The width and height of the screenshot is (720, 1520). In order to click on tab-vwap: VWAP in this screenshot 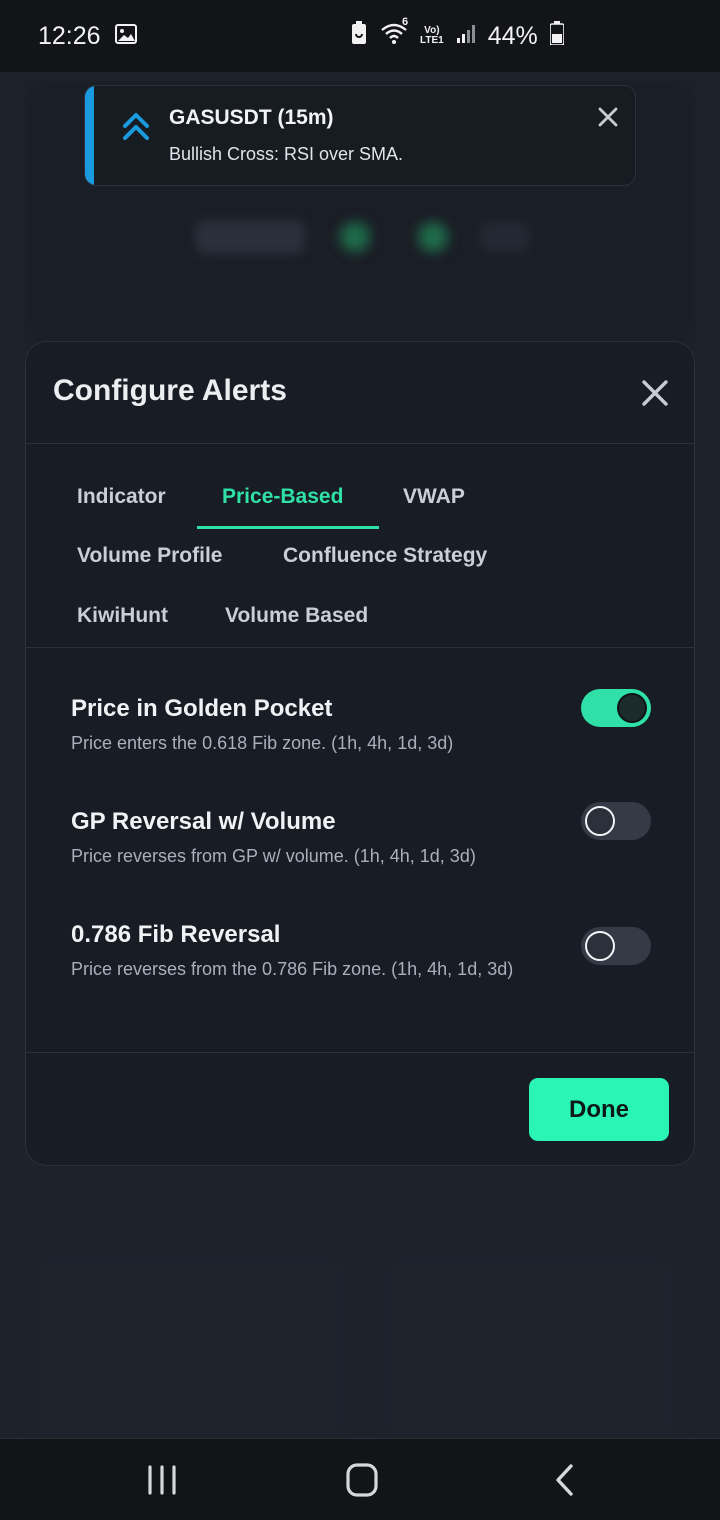, I will do `click(434, 497)`.